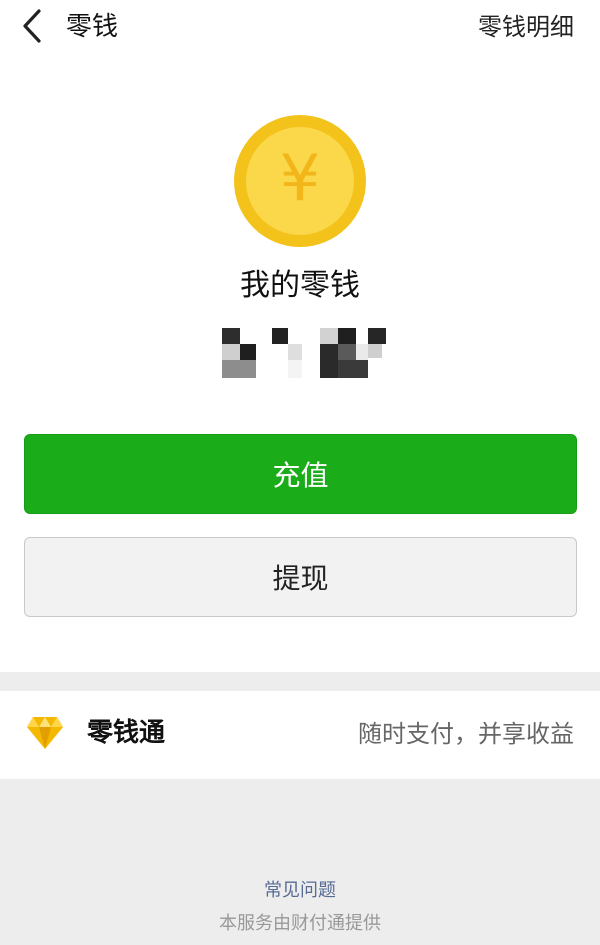 The width and height of the screenshot is (600, 945). I want to click on page-title: 零钱, so click(92, 27).